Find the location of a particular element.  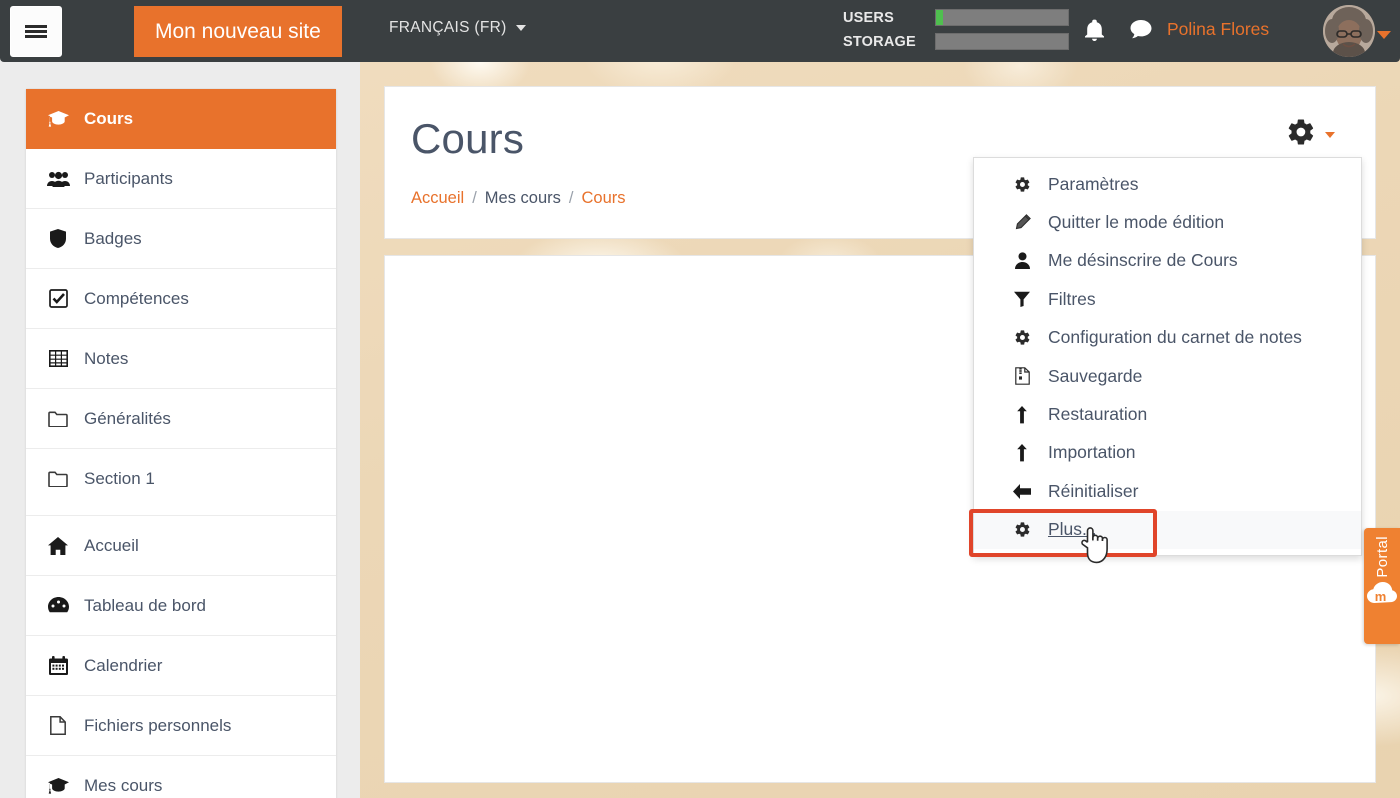

table-icon is located at coordinates (58, 358).